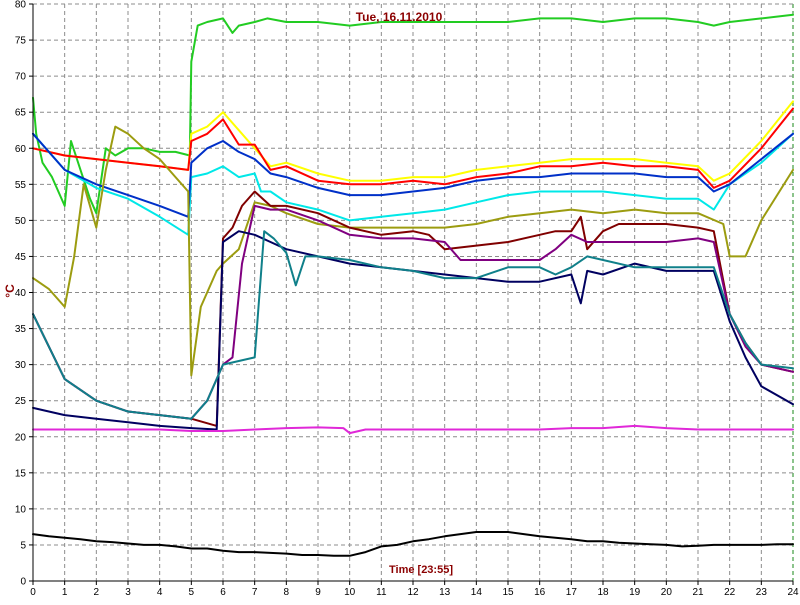 Image resolution: width=800 pixels, height=605 pixels. I want to click on y-tick-label: 30, so click(21, 365).